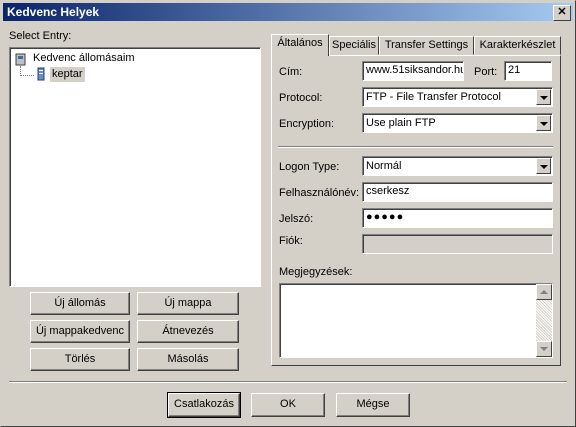 The width and height of the screenshot is (576, 427). What do you see at coordinates (188, 303) in the screenshot?
I see `new-folder-button: Új mappa` at bounding box center [188, 303].